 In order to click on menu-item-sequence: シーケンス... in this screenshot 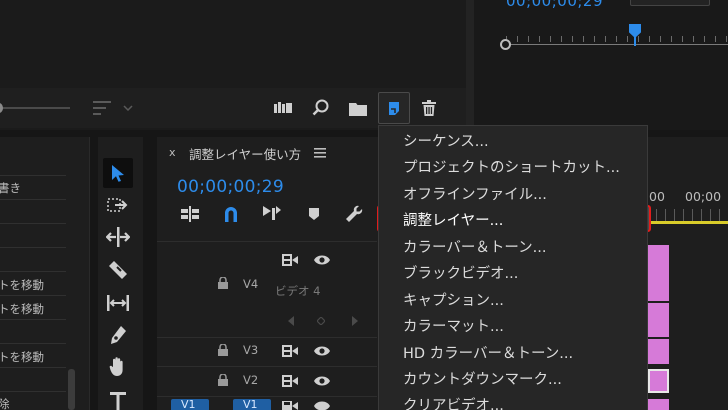, I will do `click(446, 140)`.